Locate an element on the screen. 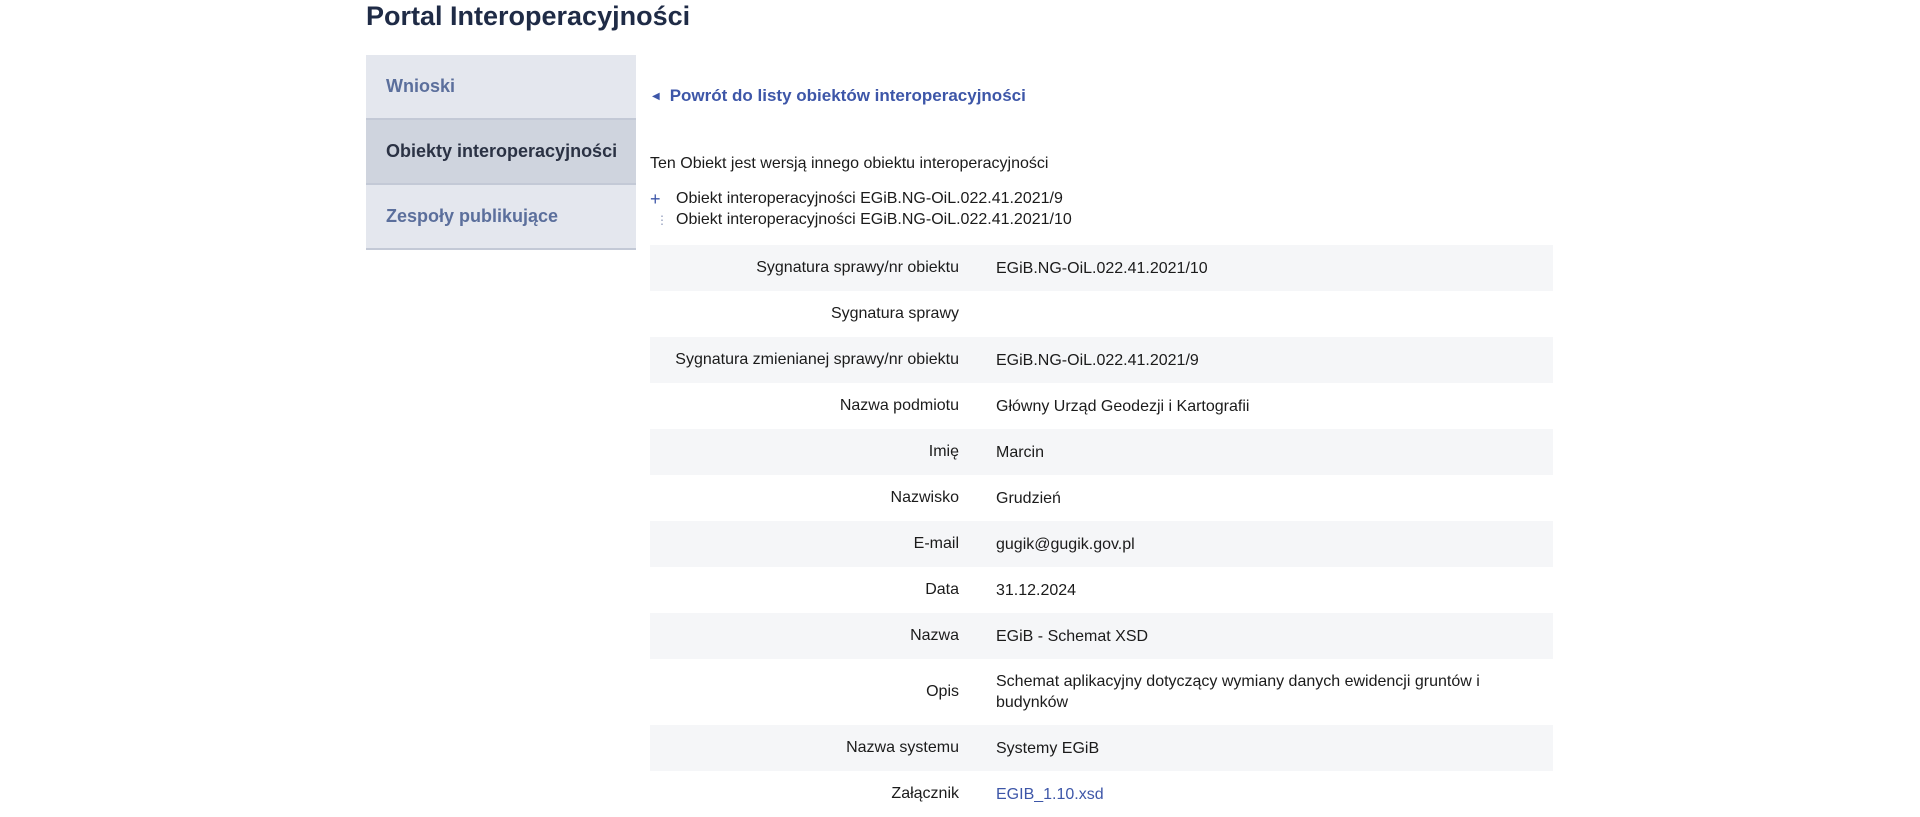  detail-row: Nazwa EGiB - Schemat XSD is located at coordinates (1101, 636).